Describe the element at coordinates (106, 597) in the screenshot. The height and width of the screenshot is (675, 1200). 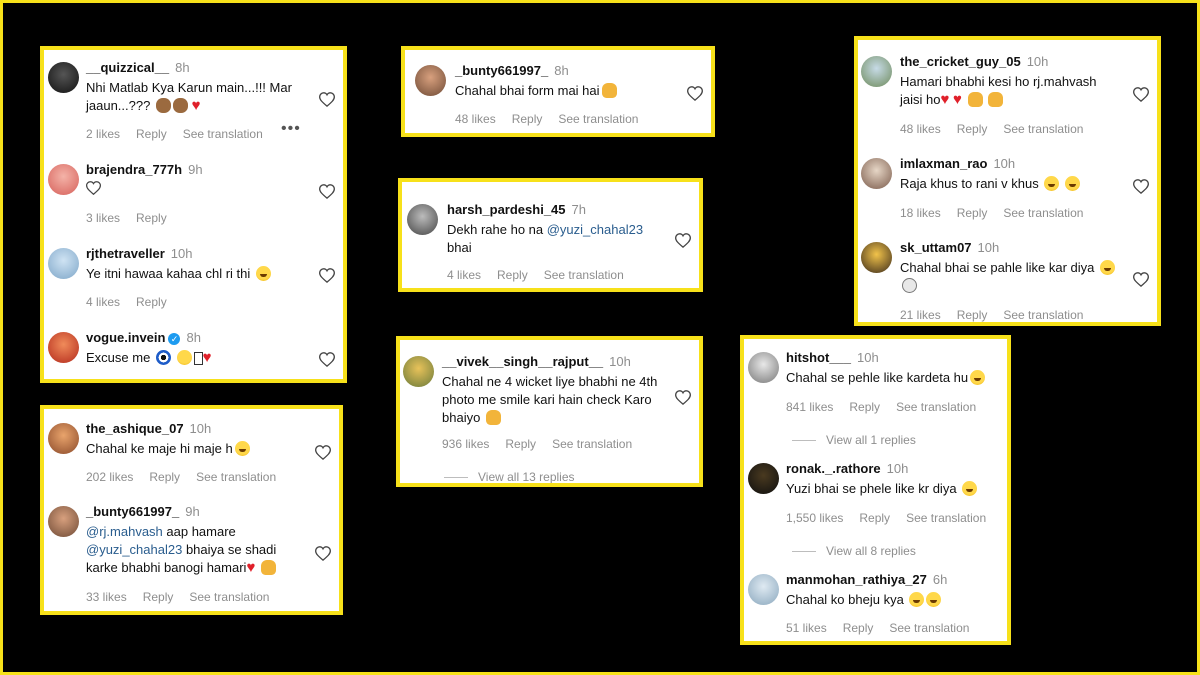
I see `likes-count: 33 likes` at that location.